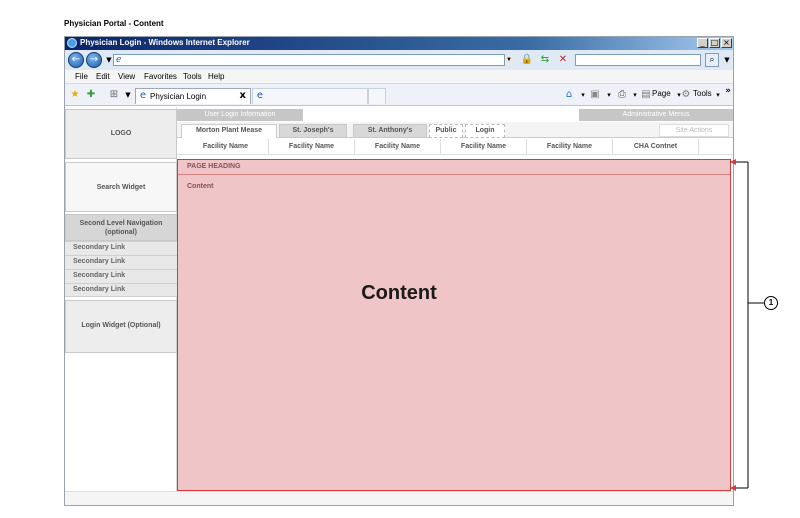  What do you see at coordinates (103, 76) in the screenshot?
I see `menu-edit: Edit` at bounding box center [103, 76].